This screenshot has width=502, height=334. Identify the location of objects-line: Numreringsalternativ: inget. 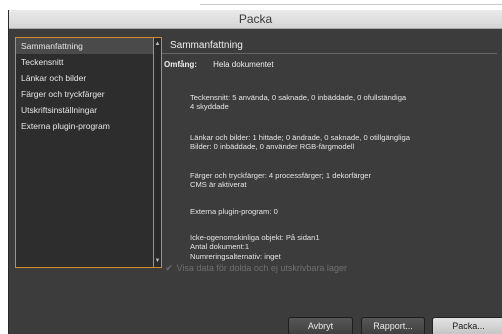
(235, 256).